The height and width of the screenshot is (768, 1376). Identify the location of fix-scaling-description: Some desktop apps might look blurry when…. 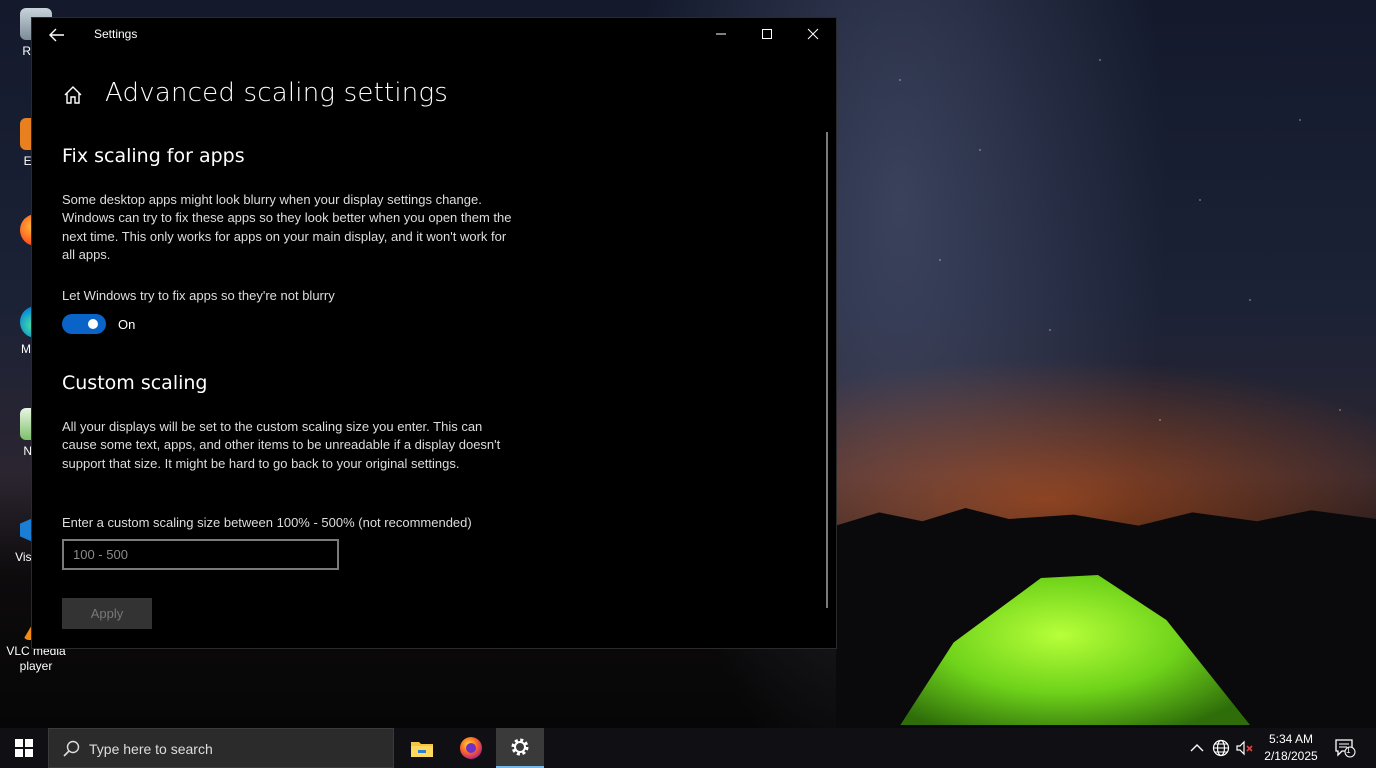
(287, 227).